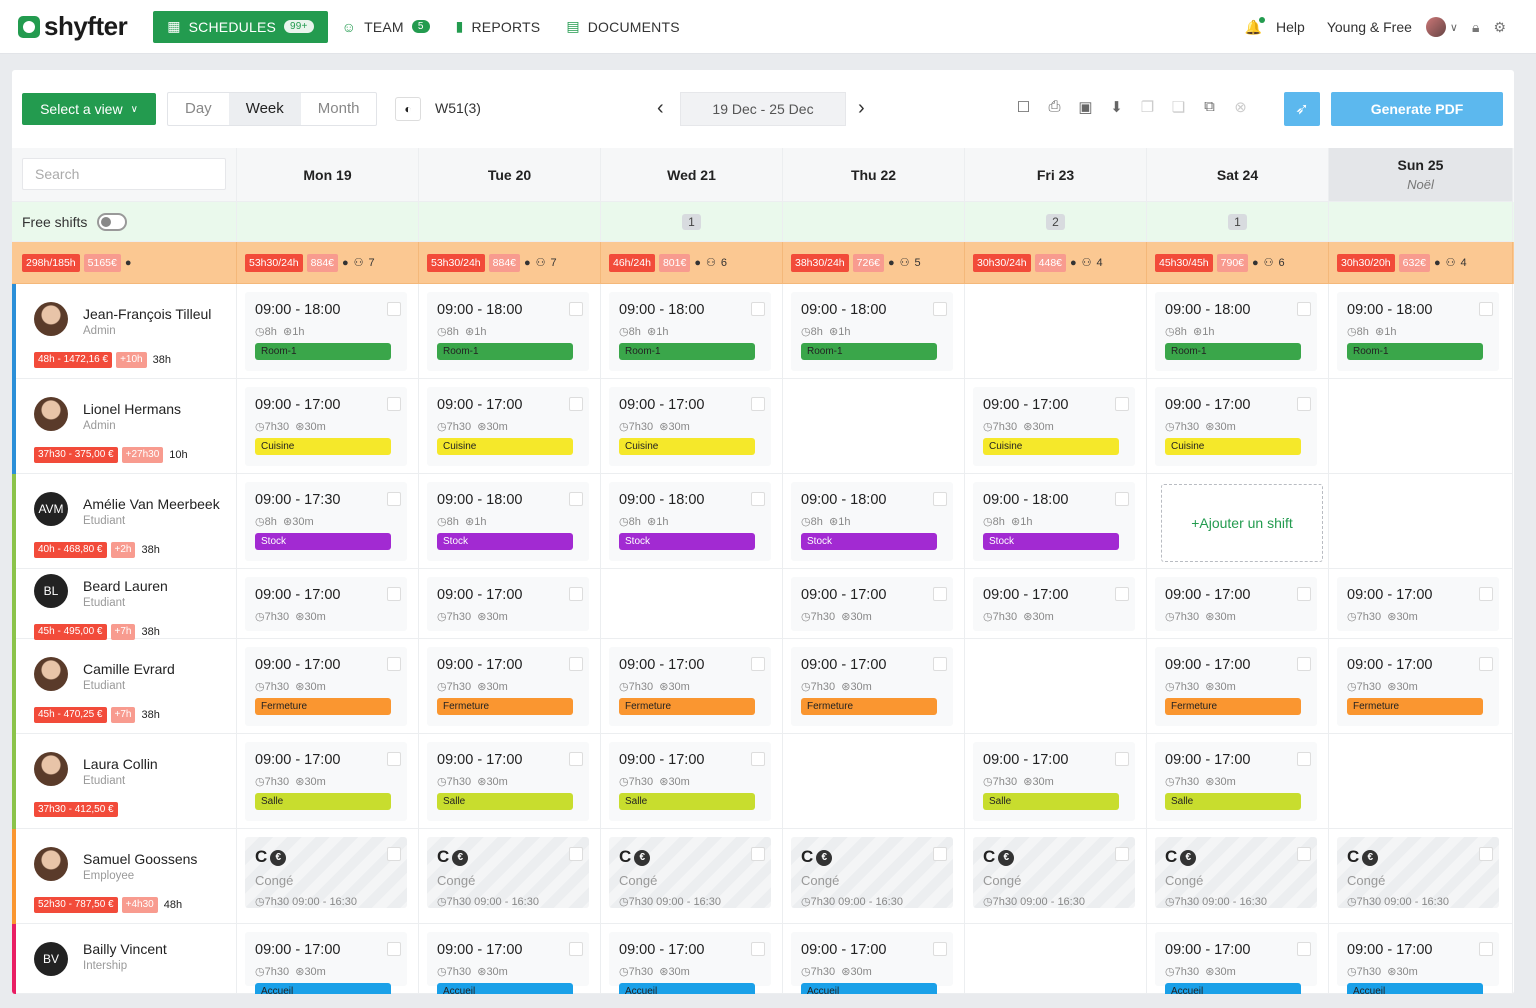  I want to click on user-avatar: ∨, so click(1441, 27).